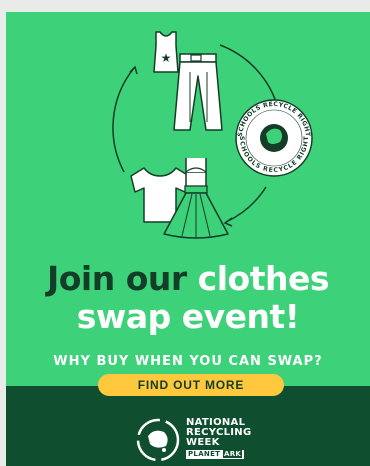 Image resolution: width=370 pixels, height=466 pixels. Describe the element at coordinates (198, 92) in the screenshot. I see `trousers-icon` at that location.